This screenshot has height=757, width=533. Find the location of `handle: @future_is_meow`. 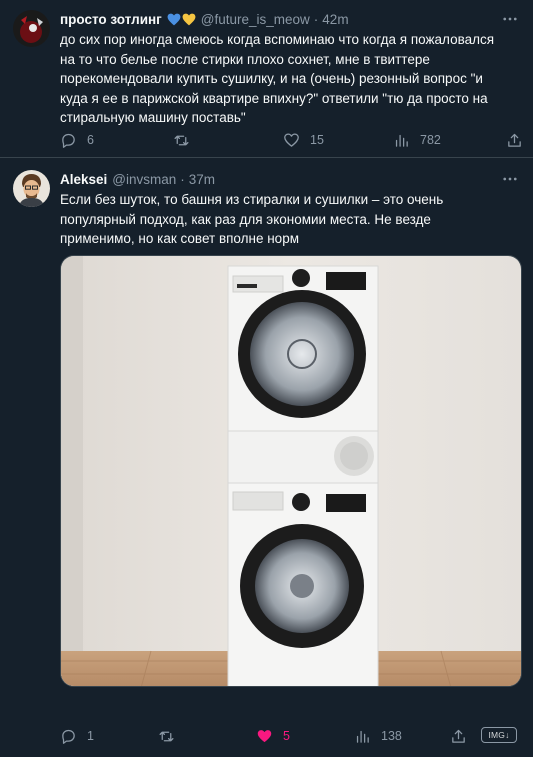

handle: @future_is_meow is located at coordinates (255, 19).